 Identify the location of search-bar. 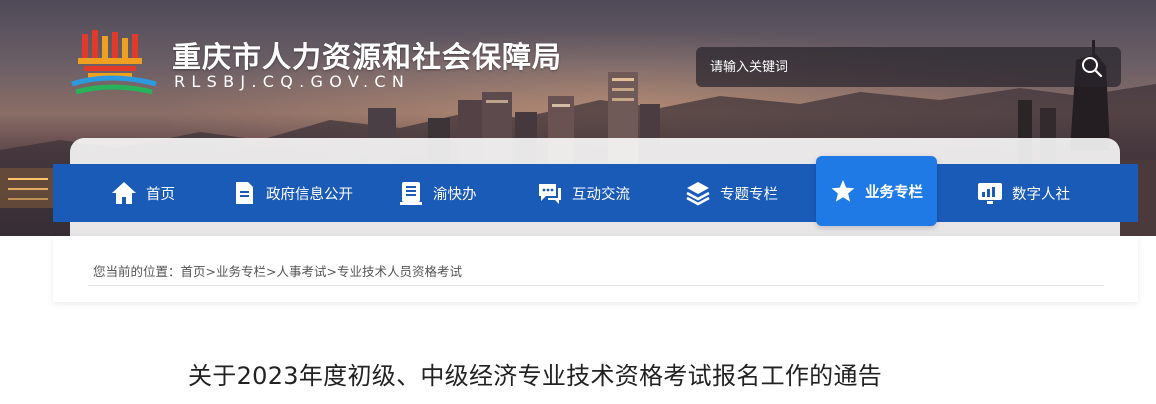
(908, 67).